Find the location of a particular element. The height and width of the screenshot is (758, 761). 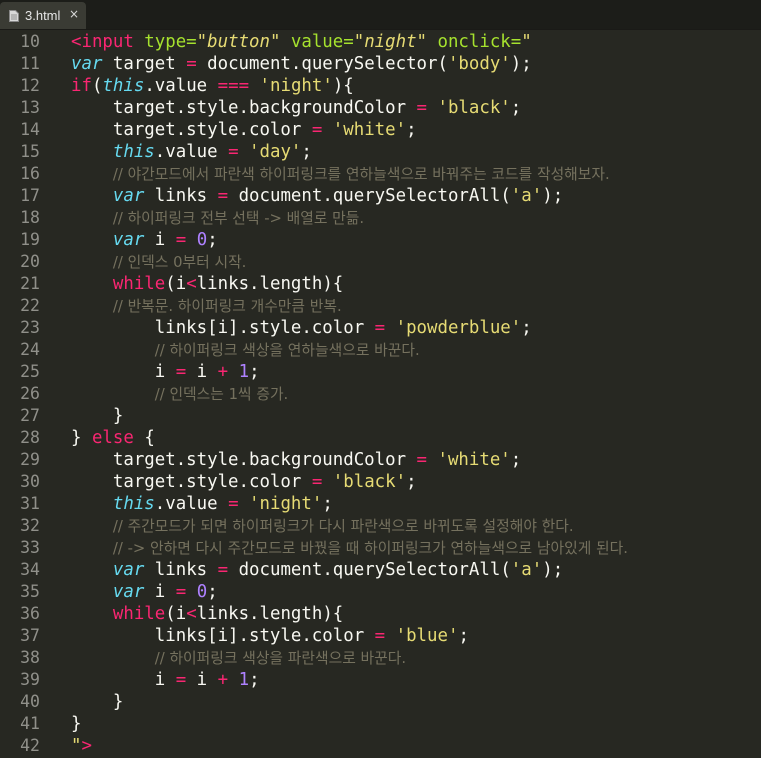

code-line: target.style.color = 'white'; is located at coordinates (349, 130).